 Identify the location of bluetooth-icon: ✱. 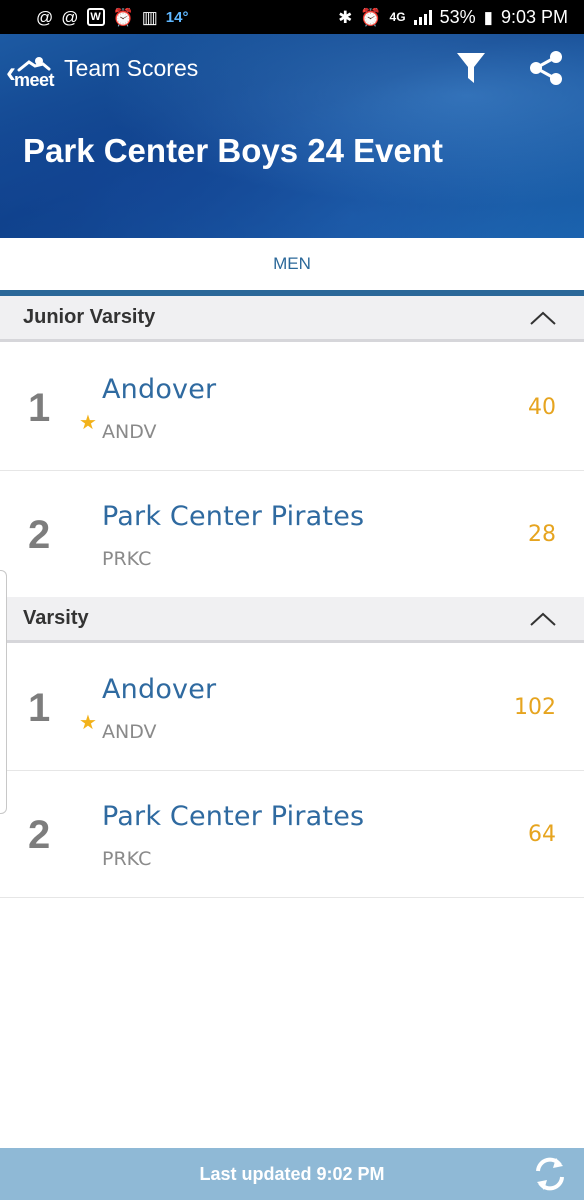
(345, 17).